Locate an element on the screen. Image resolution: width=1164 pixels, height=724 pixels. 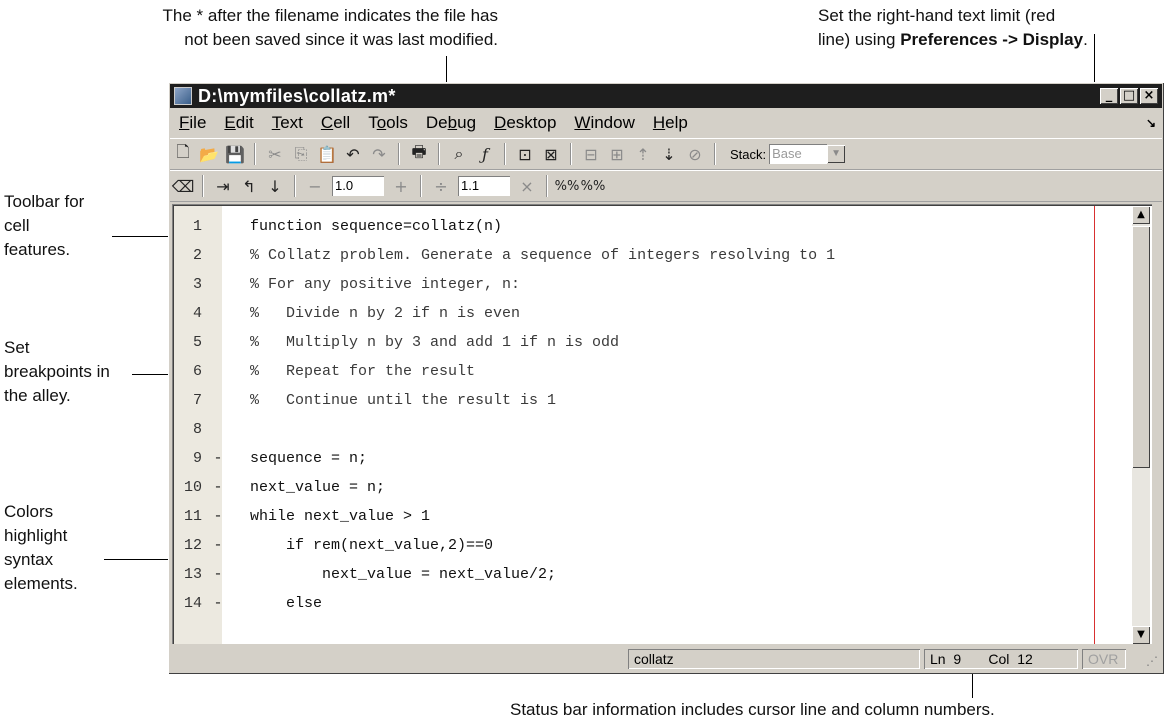
code-line: 6 % Repeat for the result is located at coordinates (653, 371).